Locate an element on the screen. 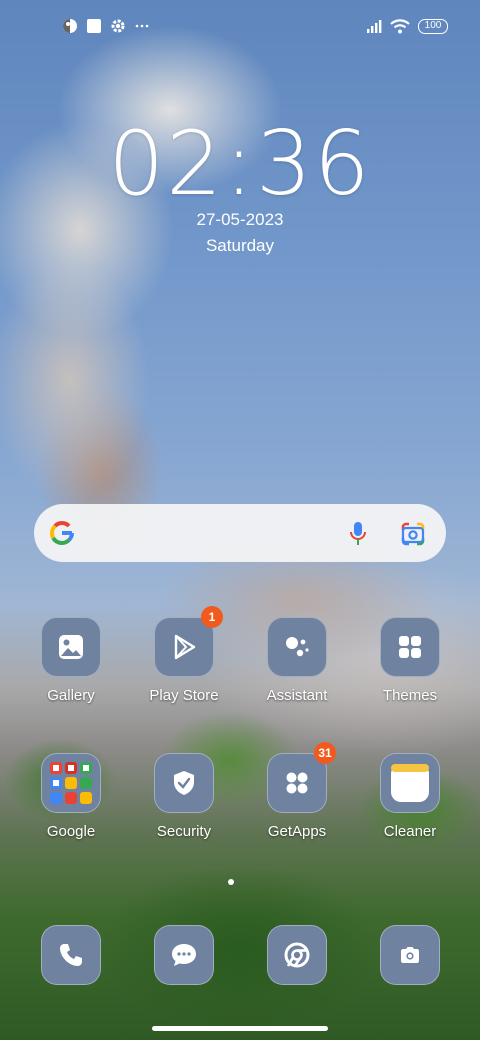  signal-icon is located at coordinates (374, 26).